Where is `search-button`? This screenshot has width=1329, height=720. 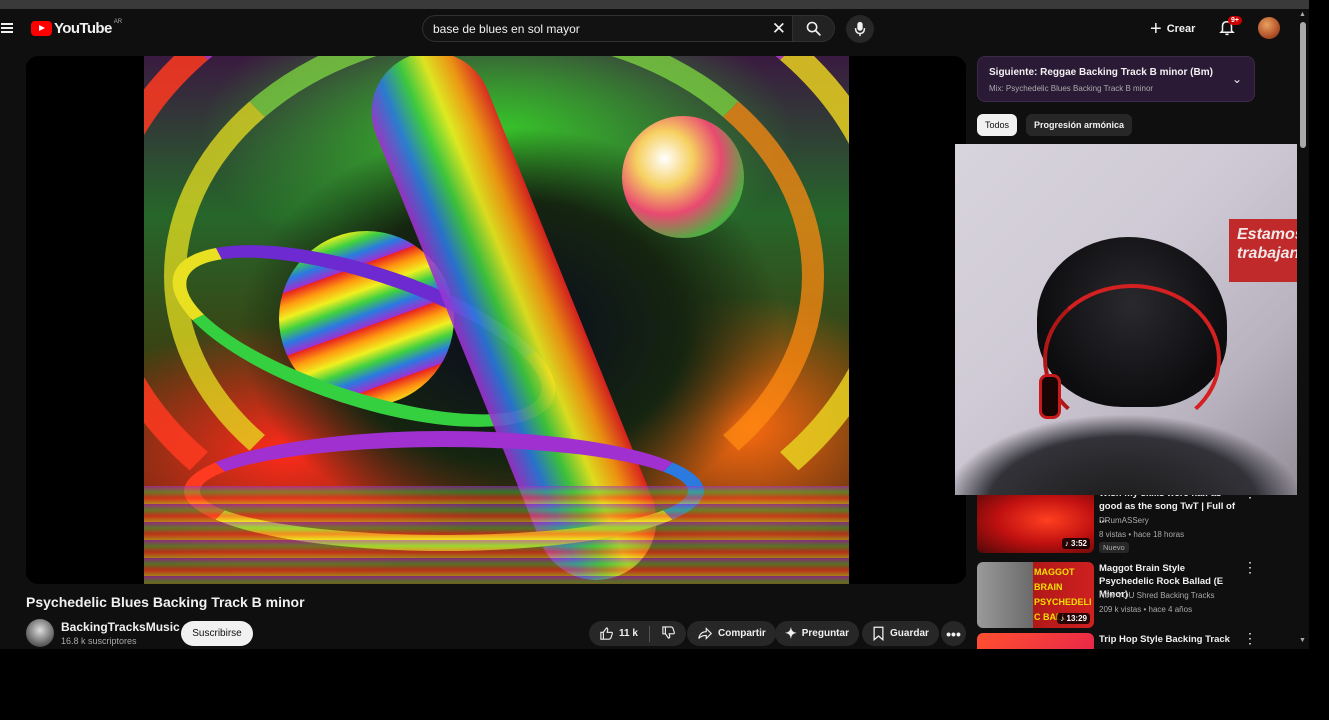 search-button is located at coordinates (814, 28).